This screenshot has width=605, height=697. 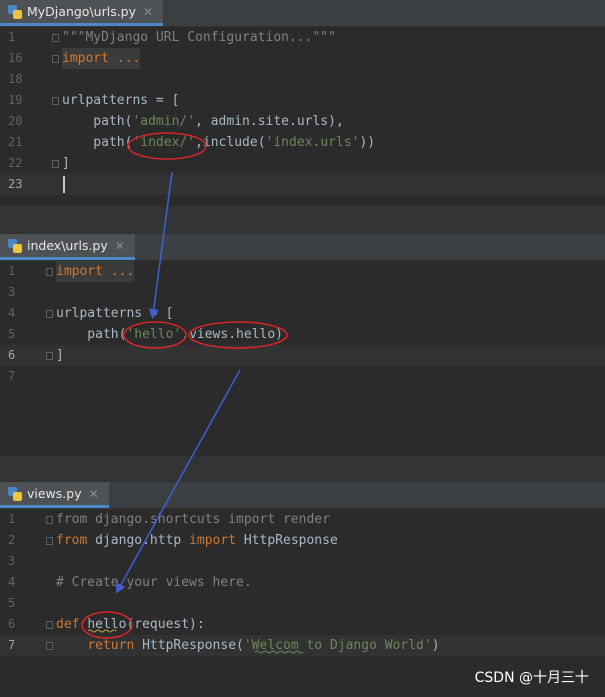 What do you see at coordinates (107, 625) in the screenshot?
I see `annotation-circle-def-hello` at bounding box center [107, 625].